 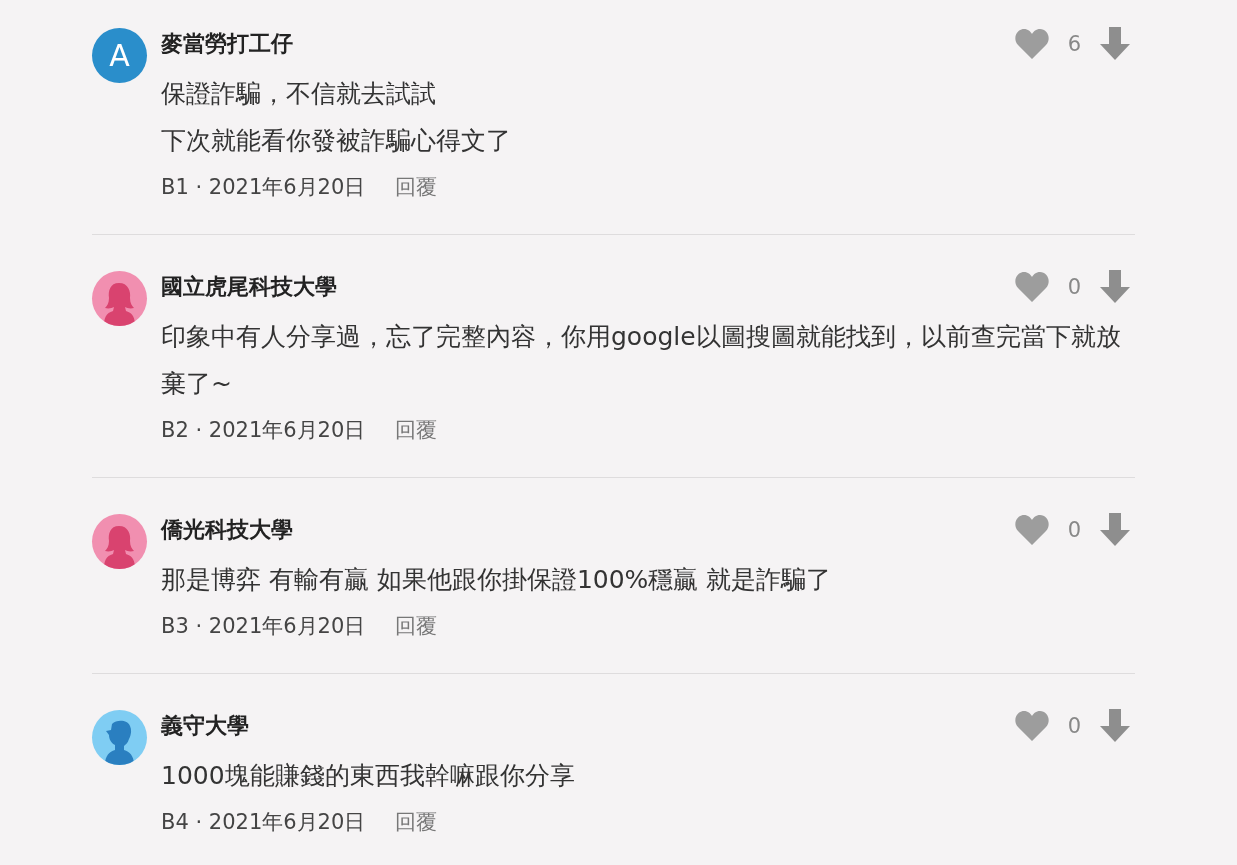 What do you see at coordinates (119, 55) in the screenshot?
I see `avatar-icon: A` at bounding box center [119, 55].